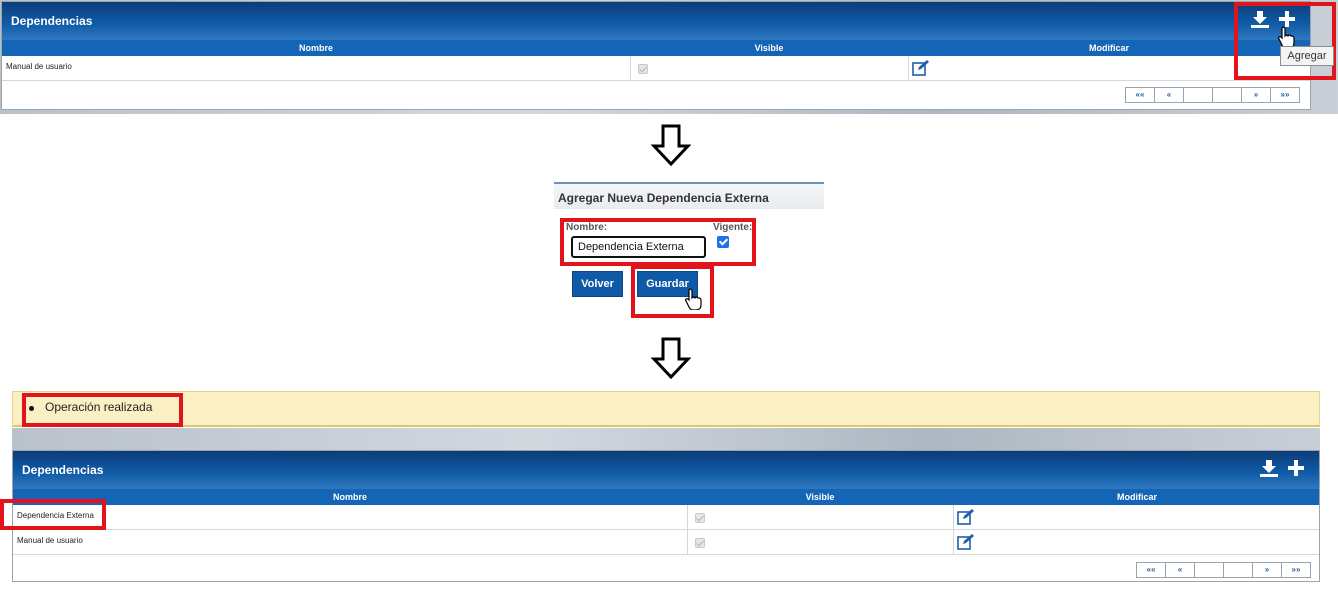  Describe the element at coordinates (689, 195) in the screenshot. I see `form-title: Agregar Nueva Dependencia Externa` at that location.